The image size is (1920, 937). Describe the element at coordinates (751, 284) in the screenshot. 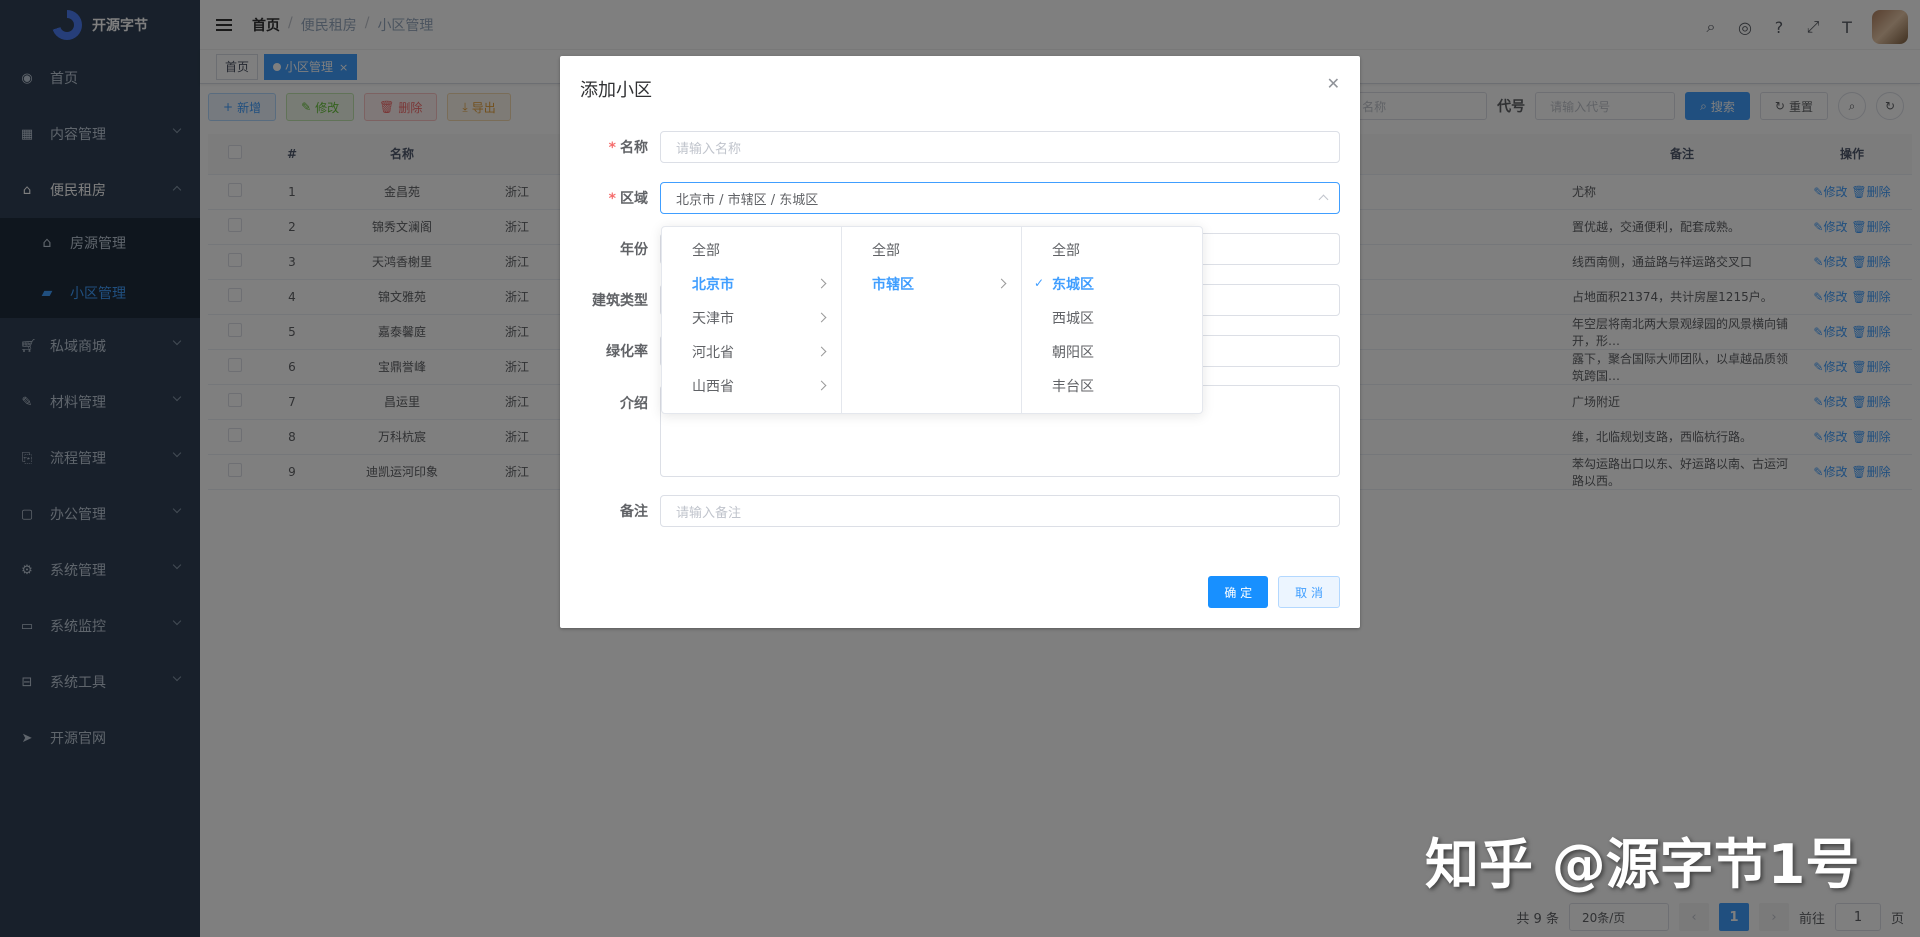

I see `cascader-option: 北京市` at that location.